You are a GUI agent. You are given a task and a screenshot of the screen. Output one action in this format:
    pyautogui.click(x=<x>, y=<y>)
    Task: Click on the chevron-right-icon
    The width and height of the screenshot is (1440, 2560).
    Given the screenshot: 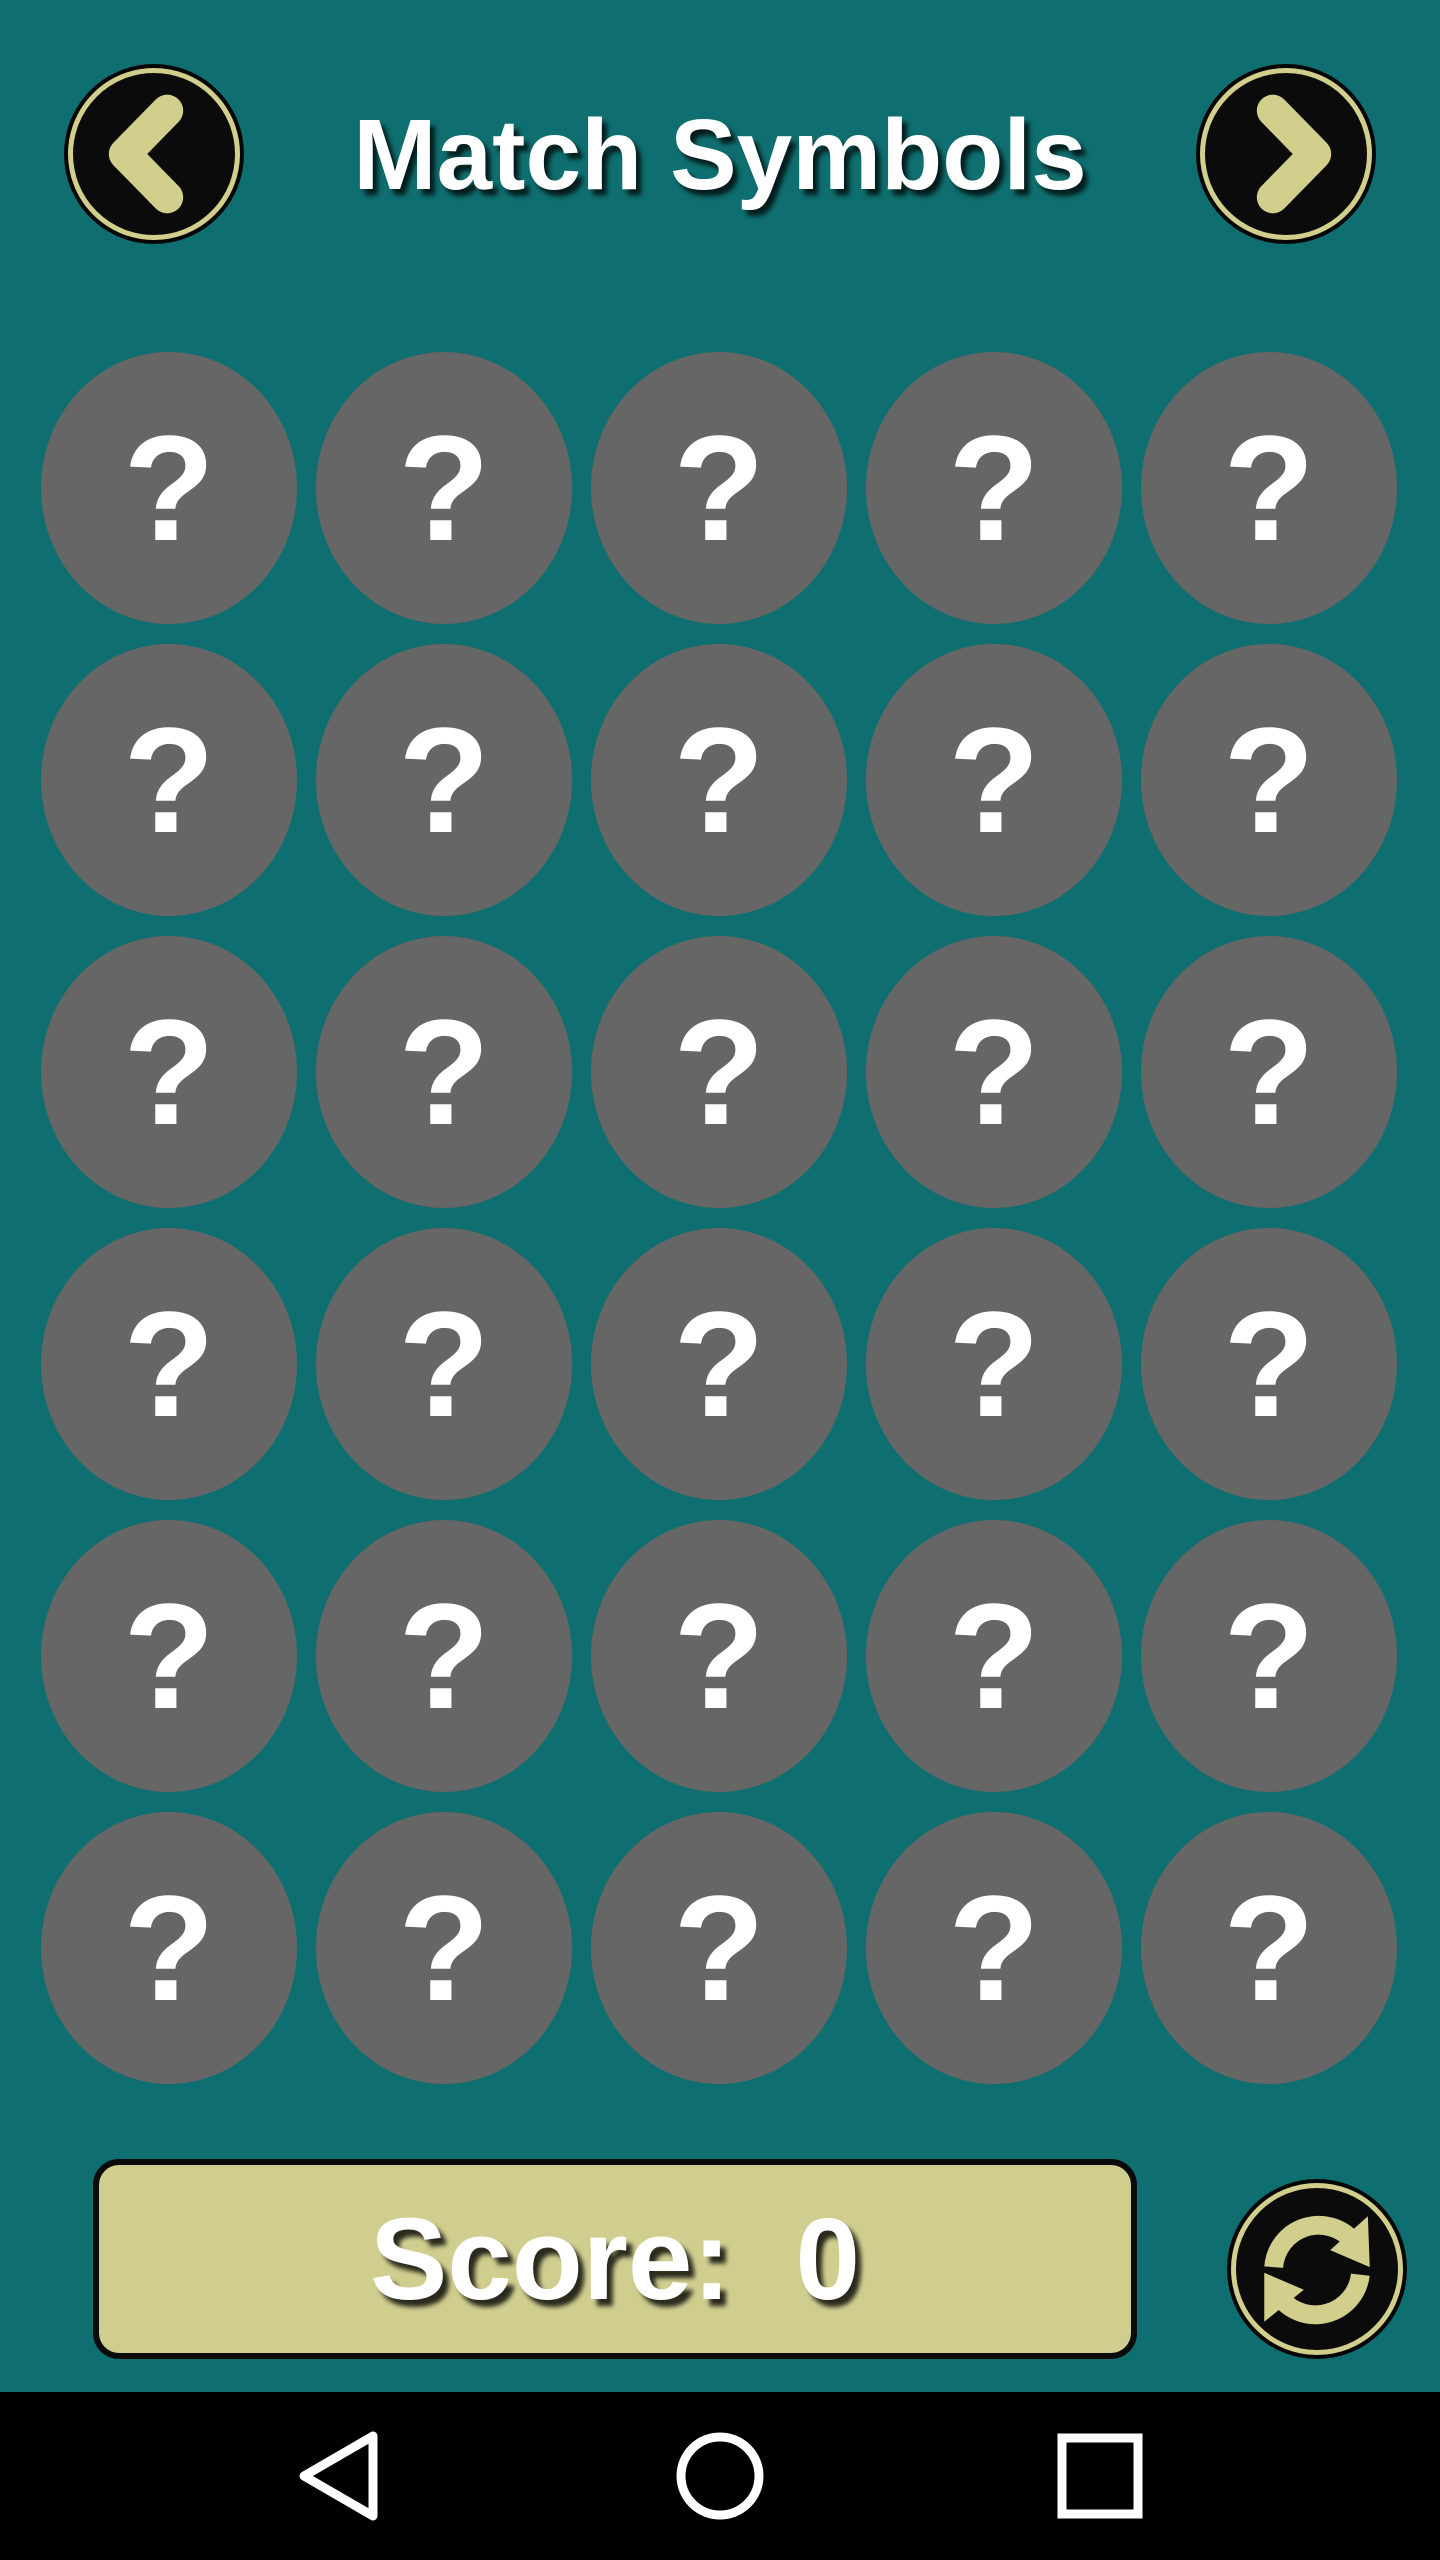 What is the action you would take?
    pyautogui.click(x=1294, y=154)
    